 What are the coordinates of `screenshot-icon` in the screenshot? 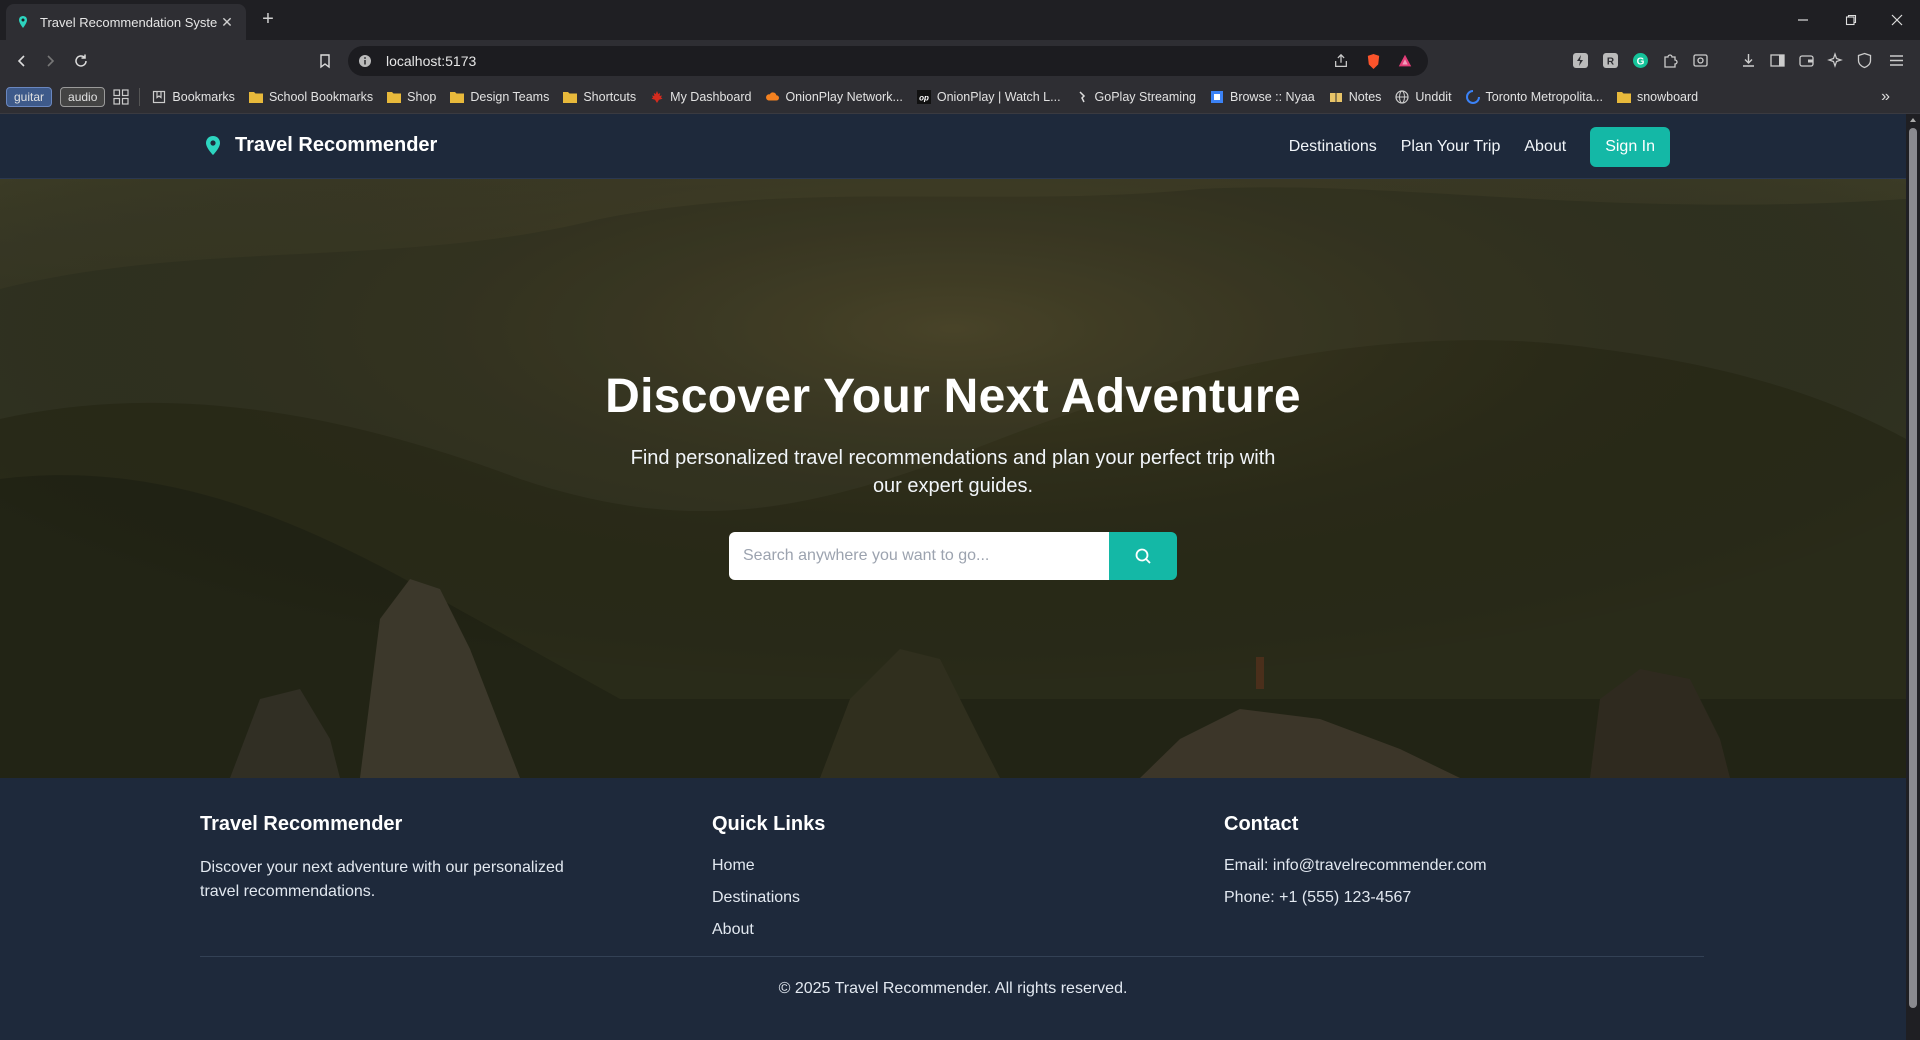 It's located at (1700, 60).